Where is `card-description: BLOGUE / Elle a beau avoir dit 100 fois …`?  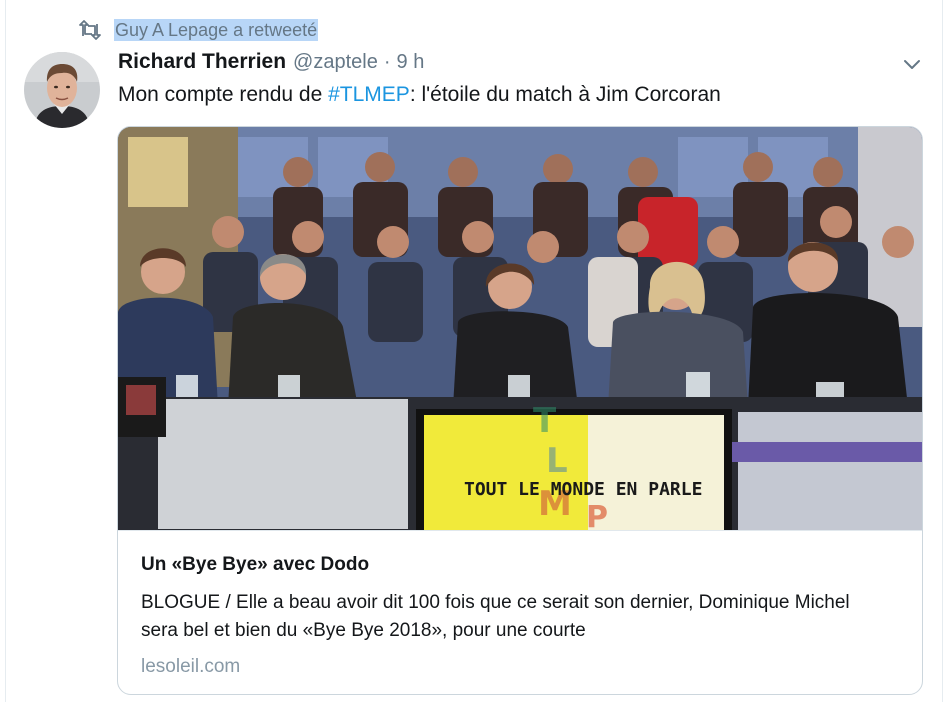 card-description: BLOGUE / Elle a beau avoir dit 100 fois … is located at coordinates (495, 616).